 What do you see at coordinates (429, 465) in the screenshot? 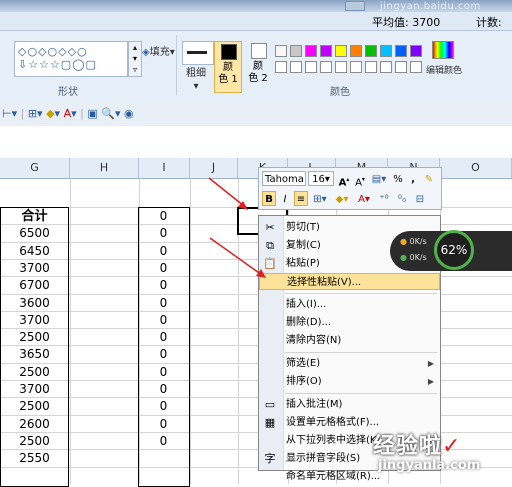
I see `watermark-url: jingyanla.com` at bounding box center [429, 465].